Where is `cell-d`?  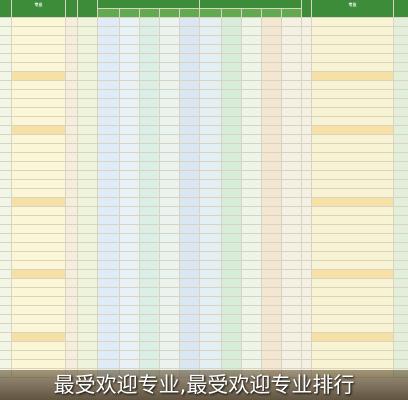 cell-d is located at coordinates (150, 364).